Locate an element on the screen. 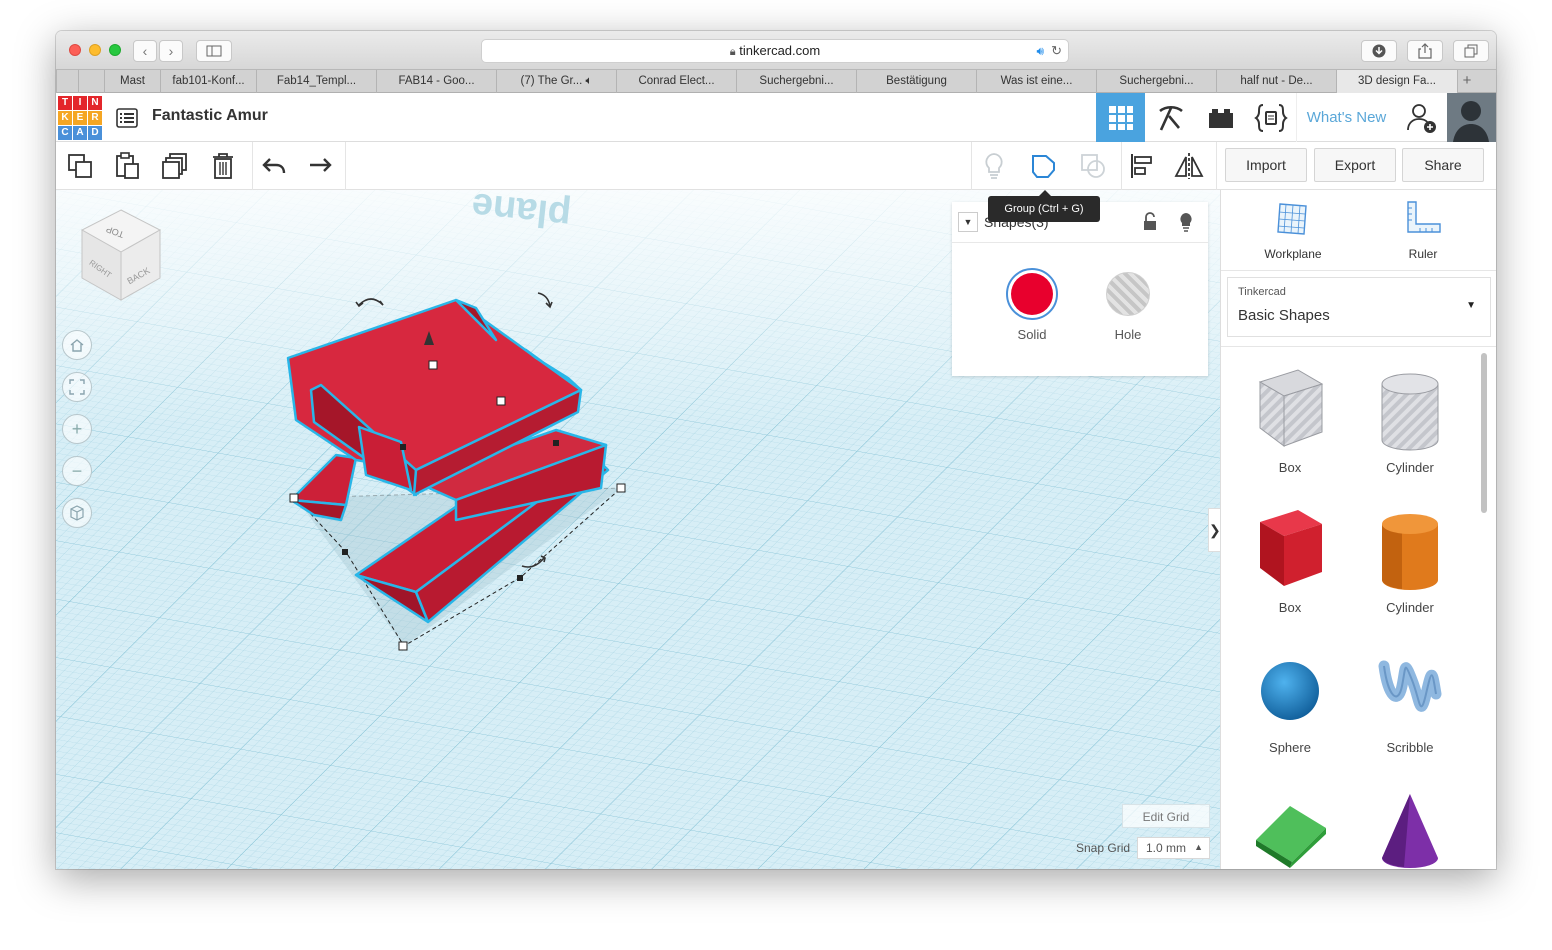 This screenshot has width=1552, height=950. shape-card-cone is located at coordinates (1410, 823).